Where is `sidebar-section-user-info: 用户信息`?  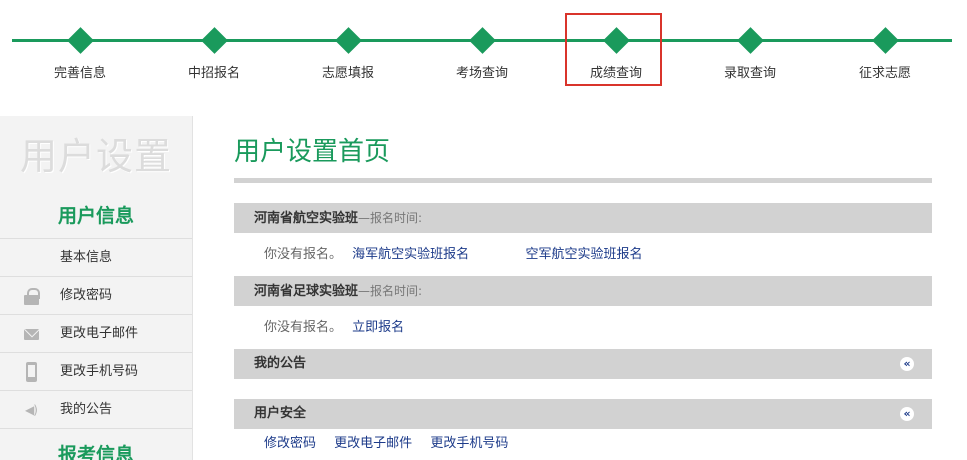
sidebar-section-user-info: 用户信息 is located at coordinates (96, 216).